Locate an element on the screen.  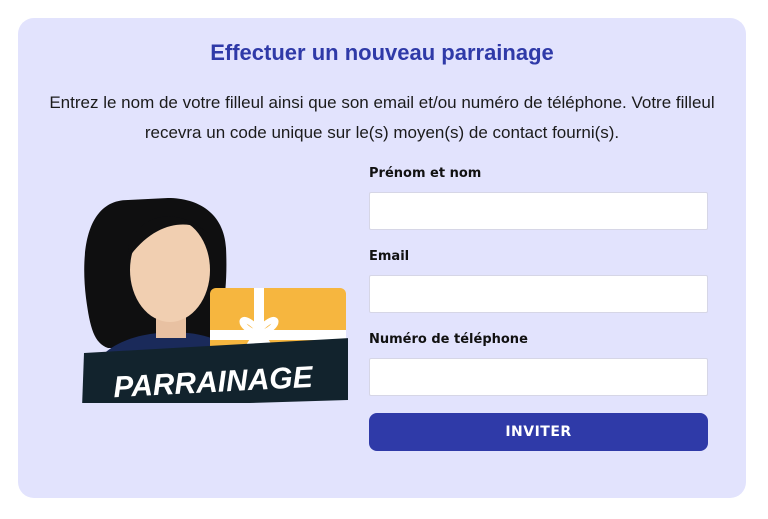
email-label: Email is located at coordinates (389, 256).